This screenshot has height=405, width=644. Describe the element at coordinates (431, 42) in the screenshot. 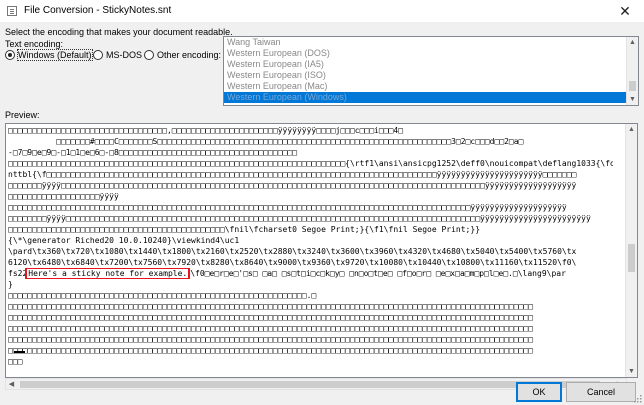

I see `encoding-option: Wang Taiwan` at that location.